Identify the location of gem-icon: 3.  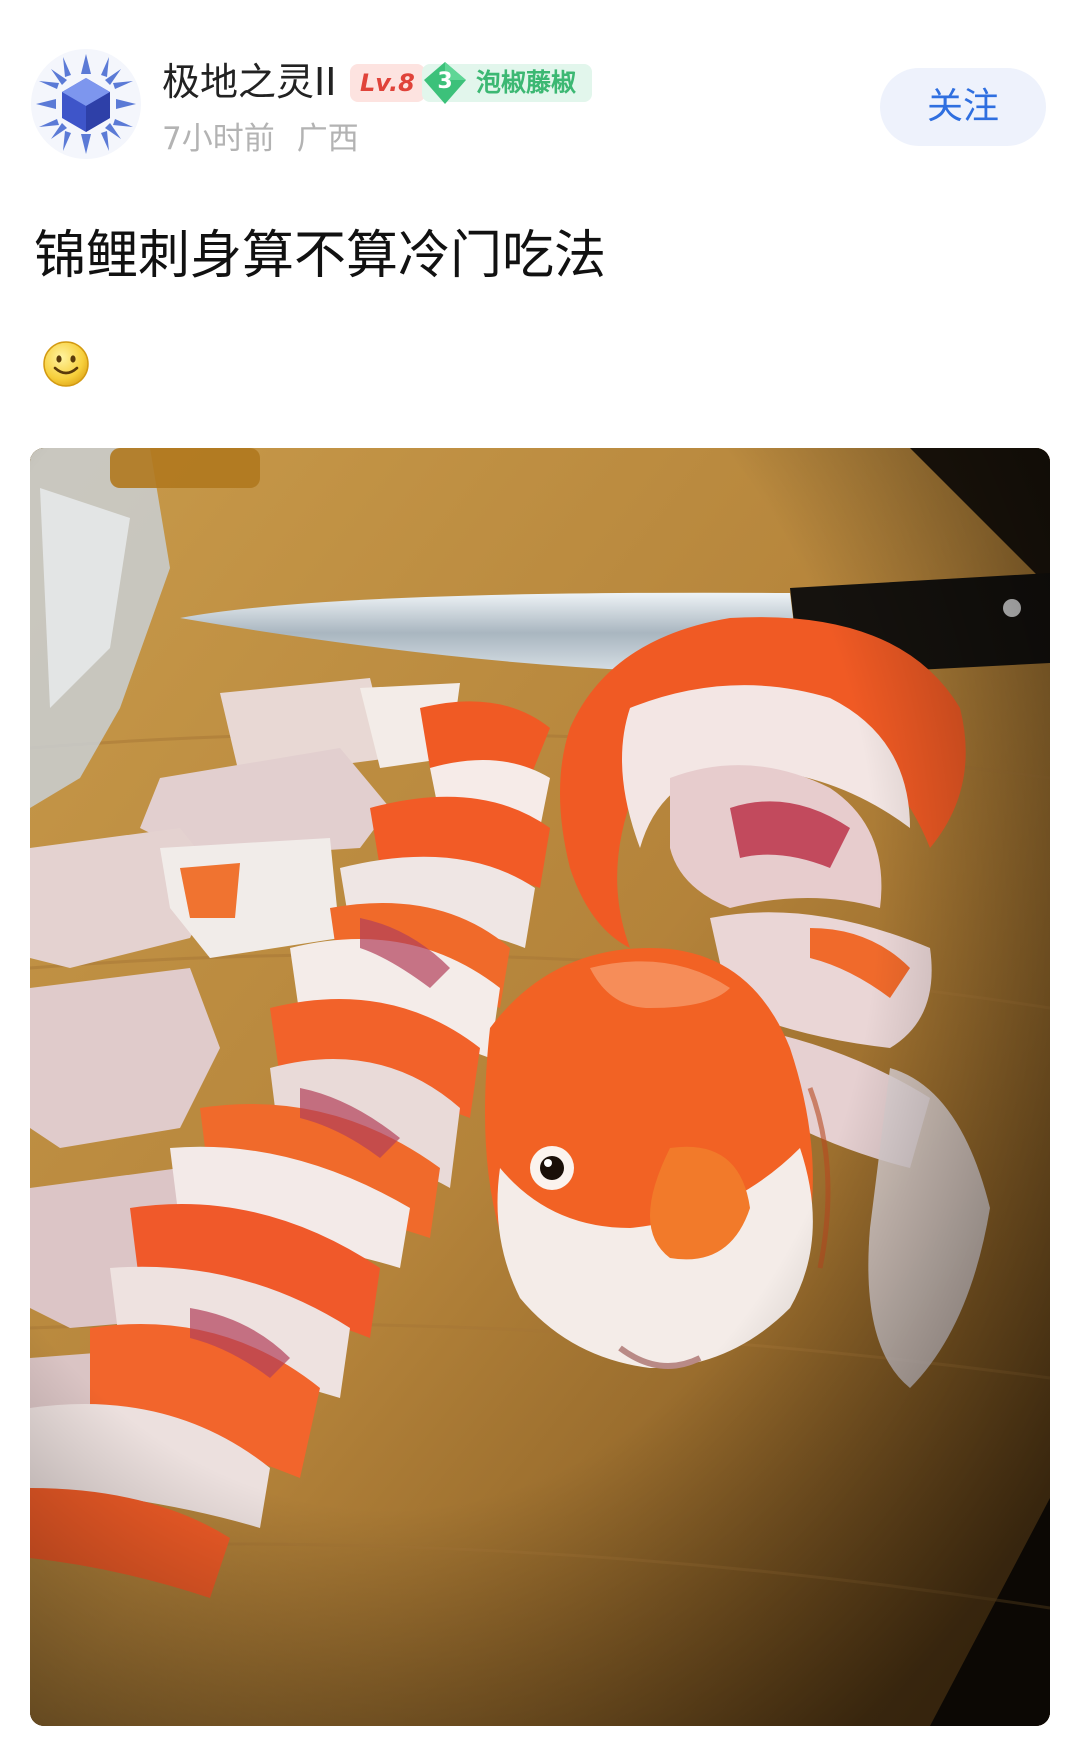
(445, 83).